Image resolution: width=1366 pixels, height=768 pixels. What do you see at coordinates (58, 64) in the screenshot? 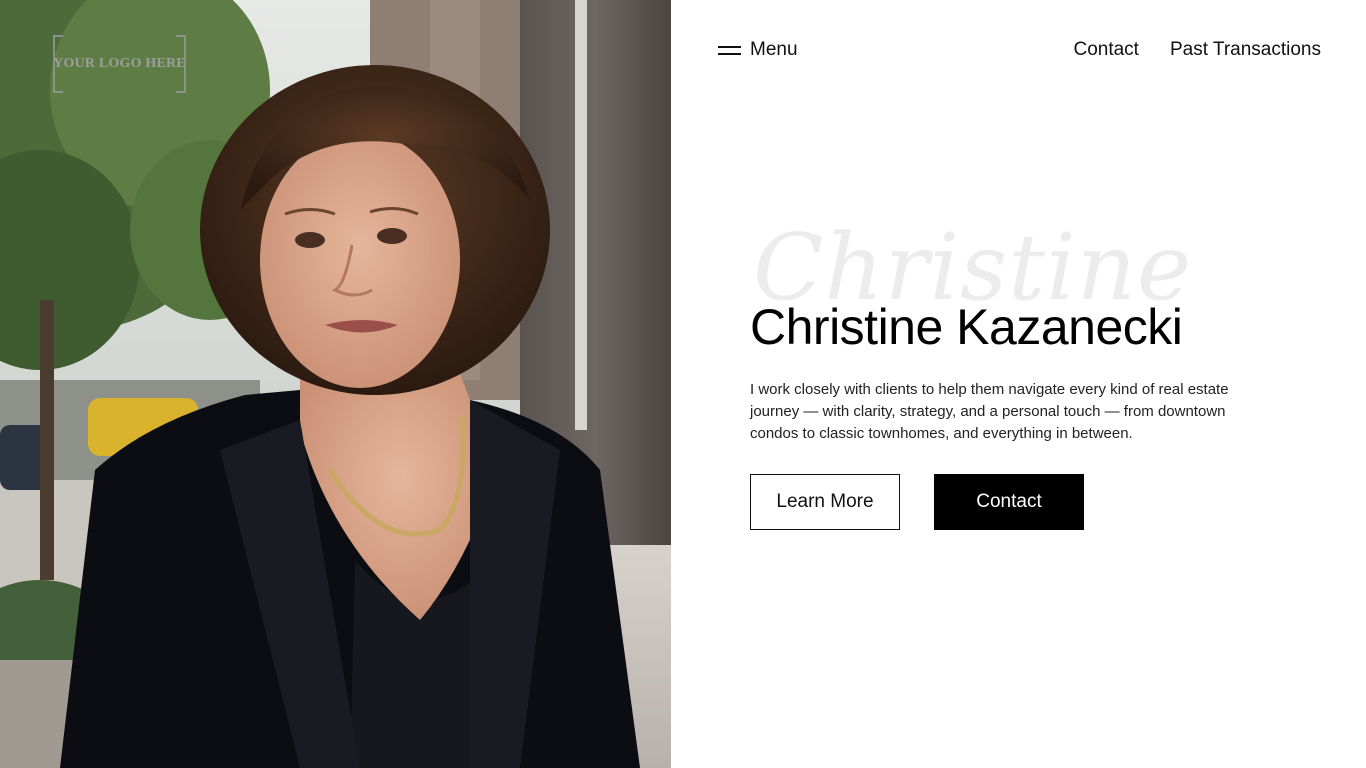
I see `logo-bracket-left-icon` at bounding box center [58, 64].